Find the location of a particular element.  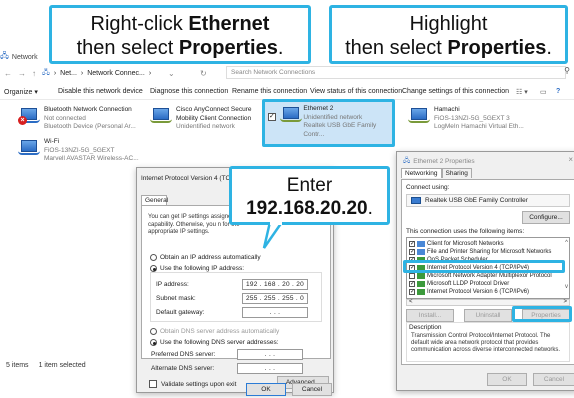

dialog-tabs: Networking Sharing is located at coordinates (436, 173).